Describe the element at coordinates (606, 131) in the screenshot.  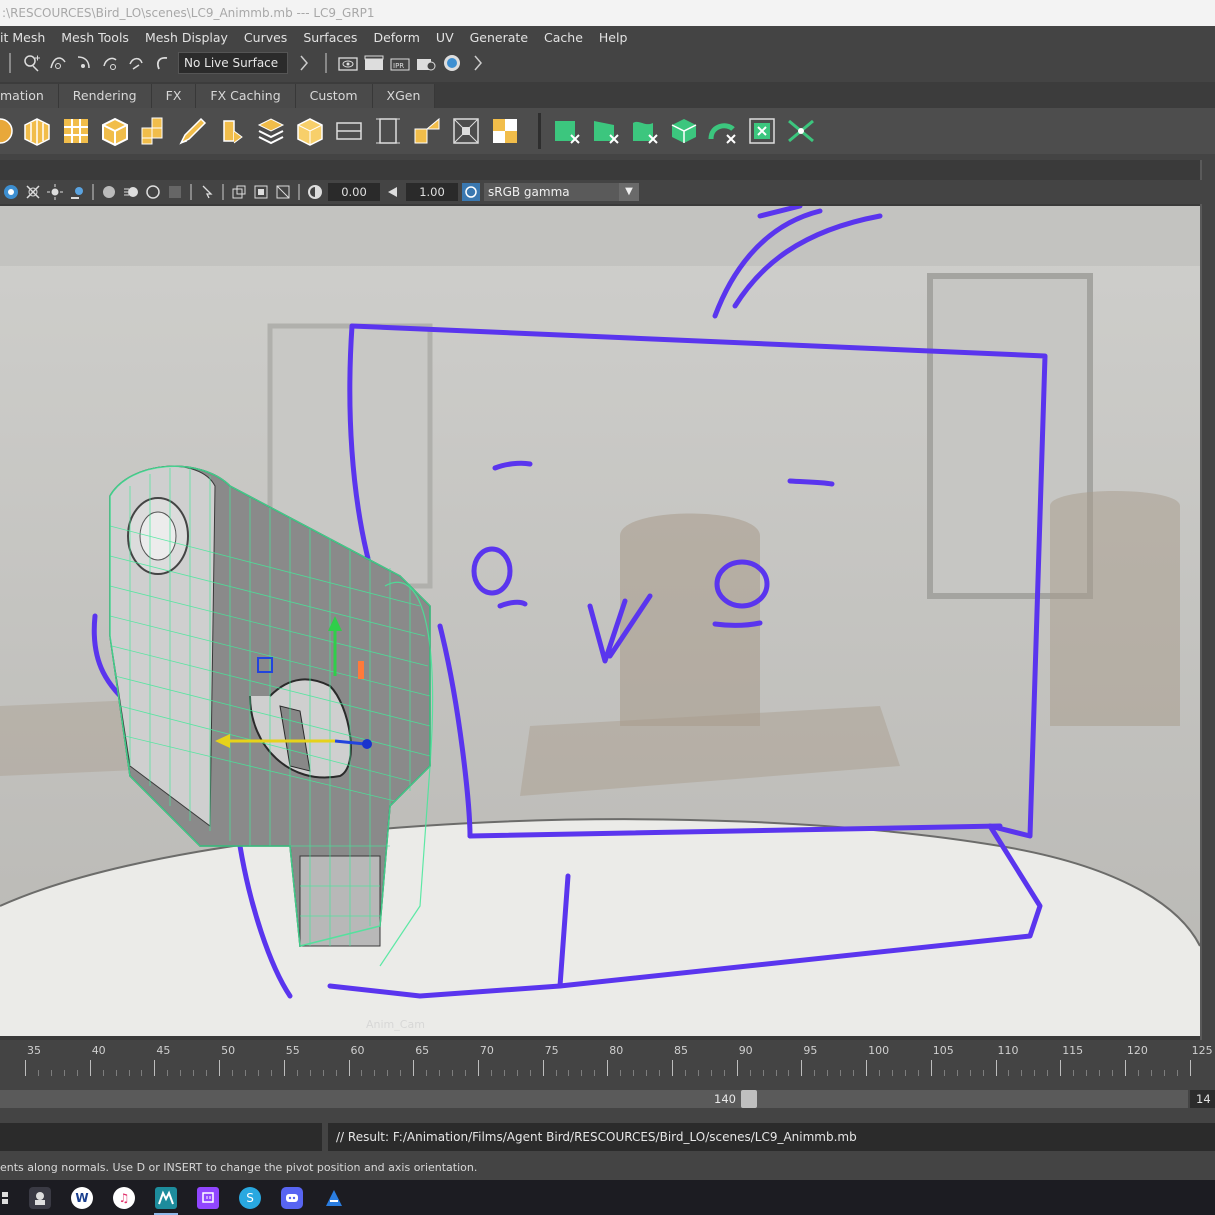
I see `green-bend-icon` at that location.